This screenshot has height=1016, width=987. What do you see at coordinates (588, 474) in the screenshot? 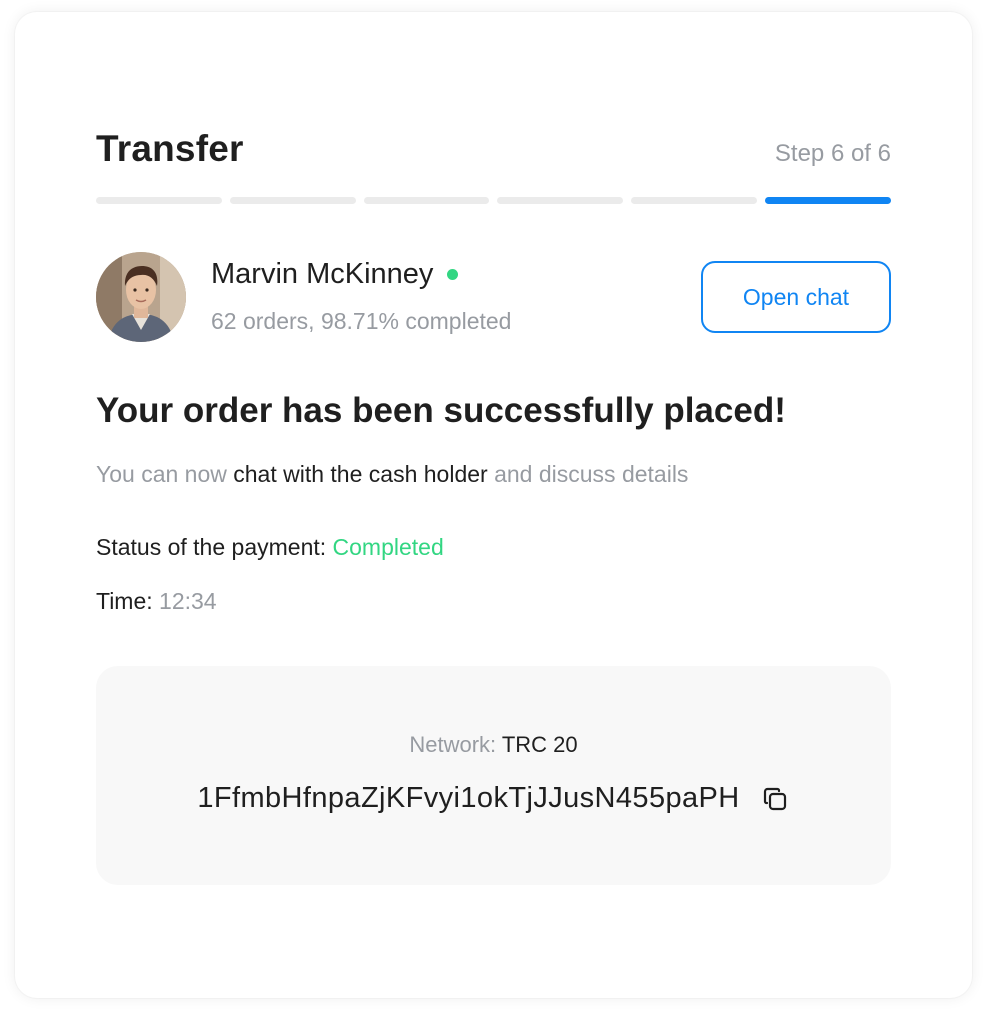
I see `description-suffix: and discuss details` at bounding box center [588, 474].